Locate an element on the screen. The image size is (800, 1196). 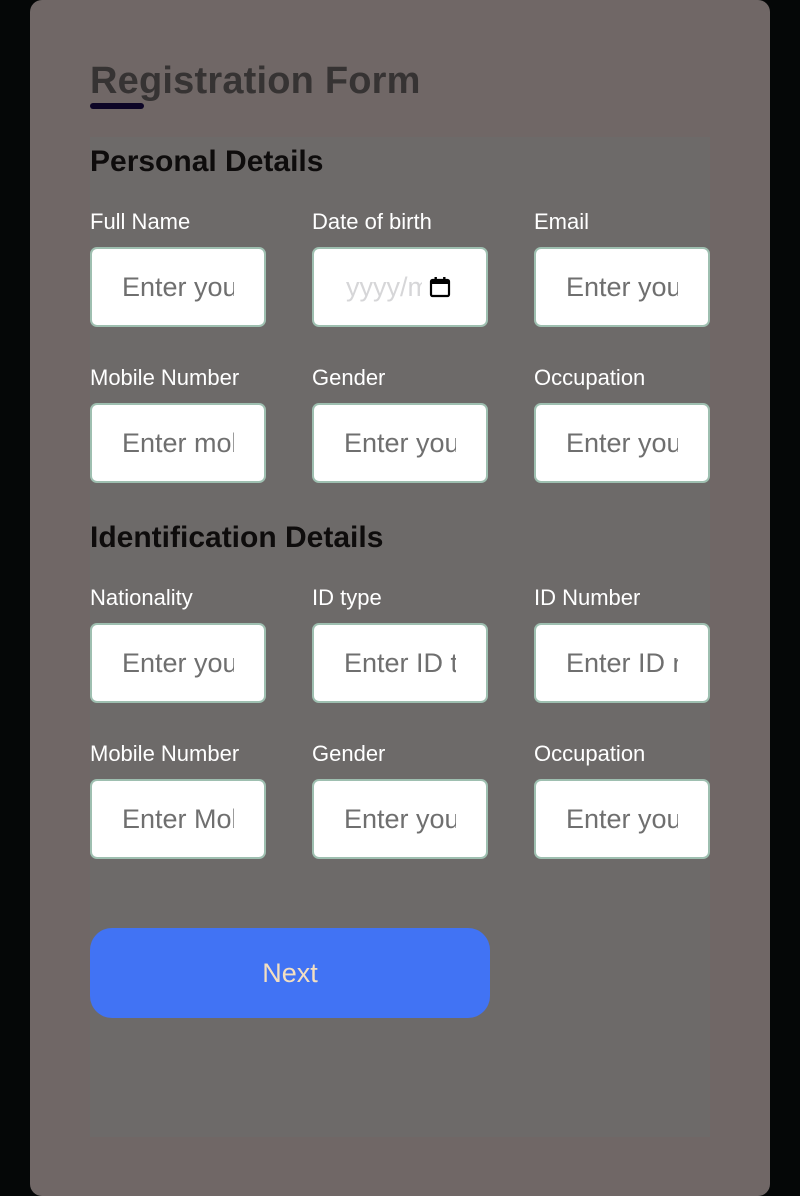
date-of-birth-input: yyyy/mm/dd is located at coordinates (400, 287).